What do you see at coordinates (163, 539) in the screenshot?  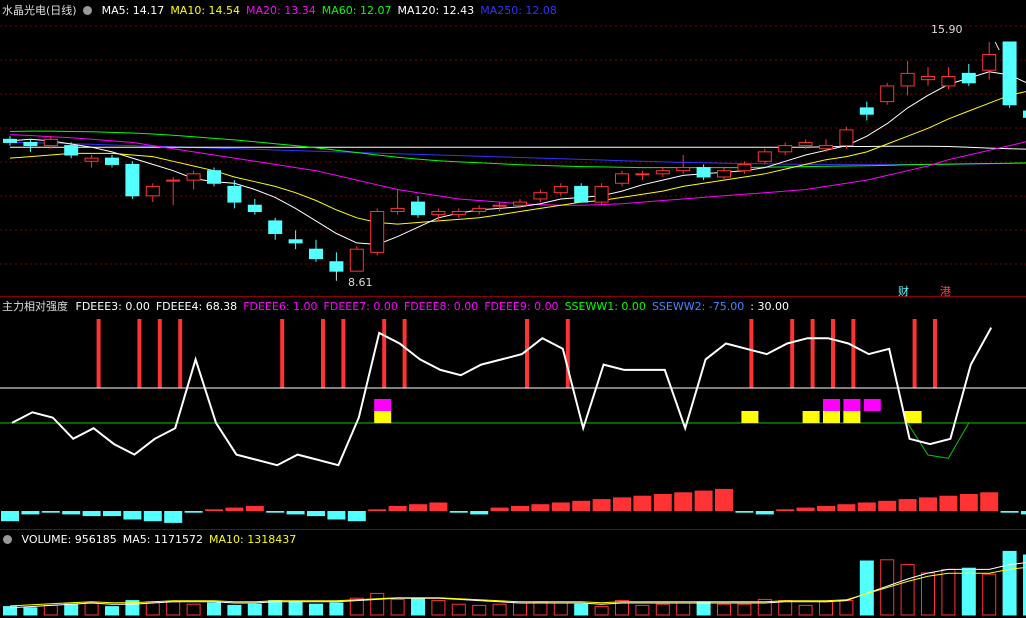 I see `volume-legend-item-1: MA5: 1171572` at bounding box center [163, 539].